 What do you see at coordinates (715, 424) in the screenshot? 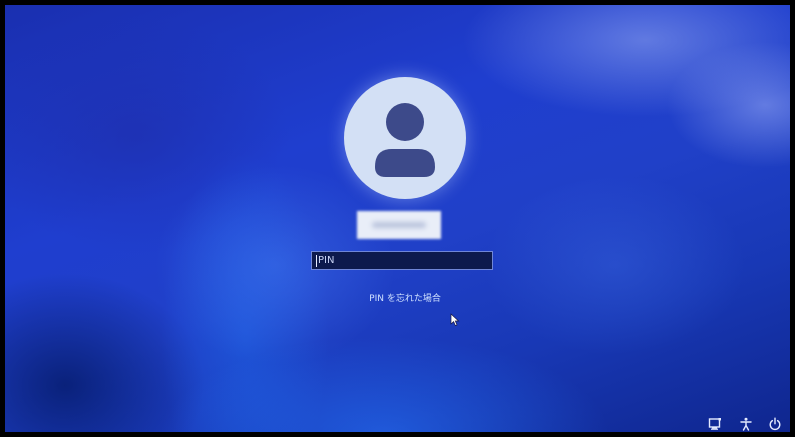
I see `network-icon` at bounding box center [715, 424].